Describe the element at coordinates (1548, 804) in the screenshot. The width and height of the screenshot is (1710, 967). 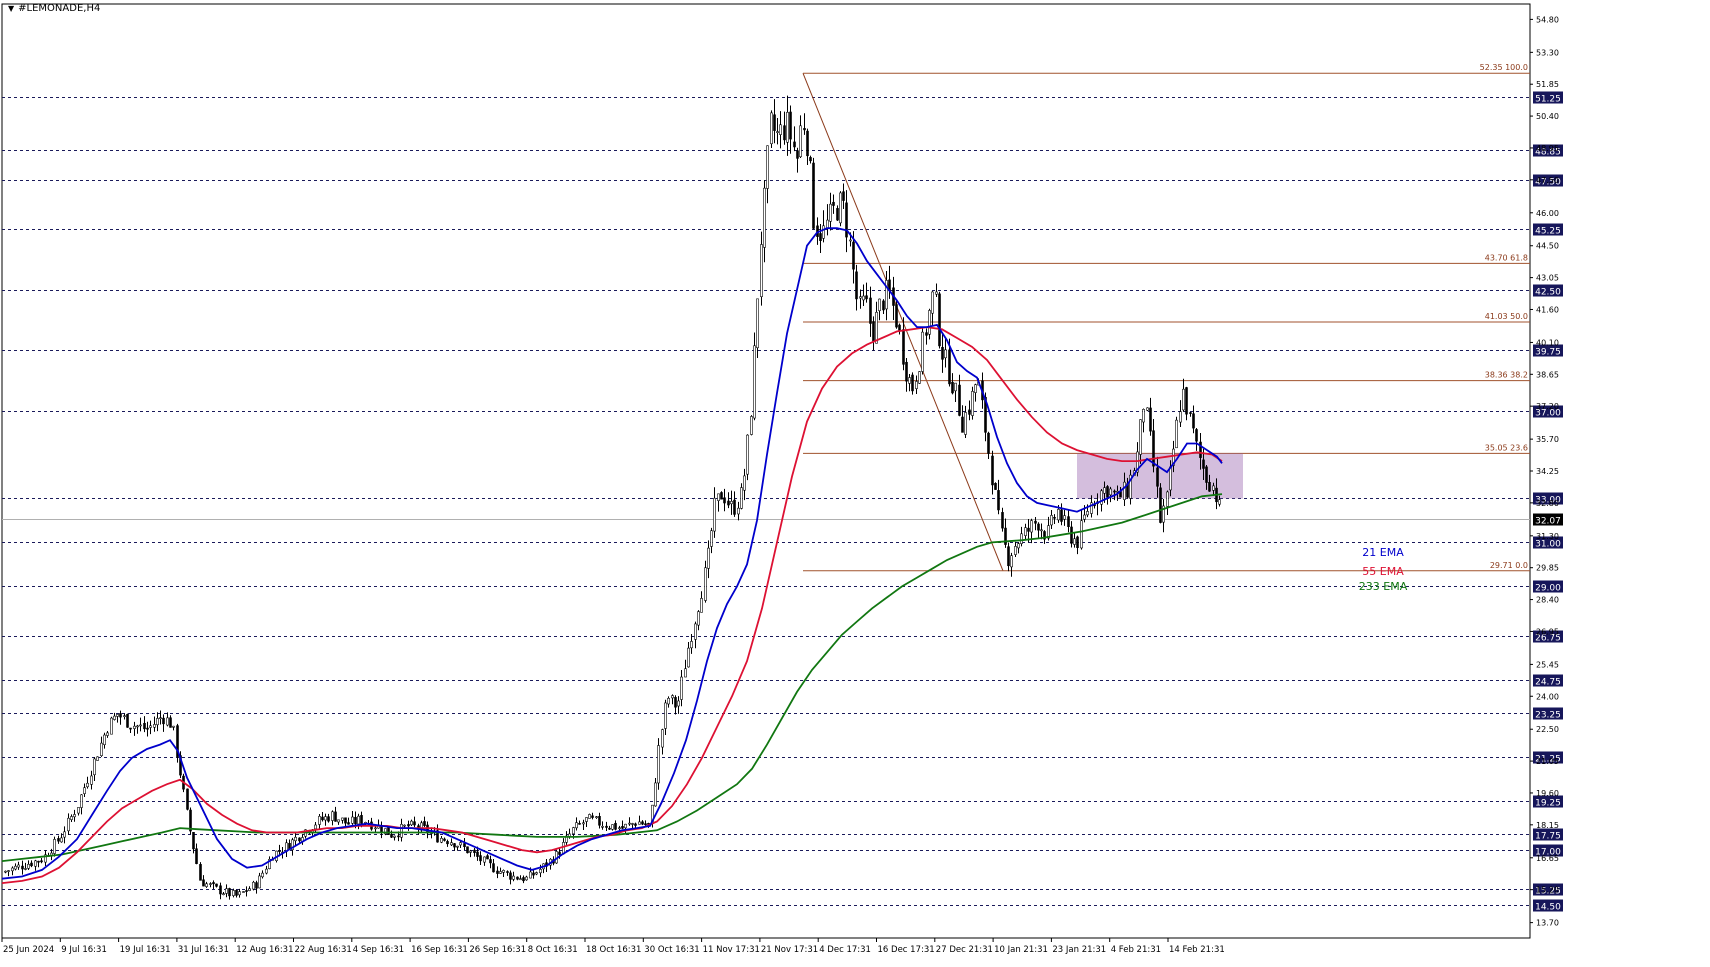
I see `level-price-label: 19.25` at that location.